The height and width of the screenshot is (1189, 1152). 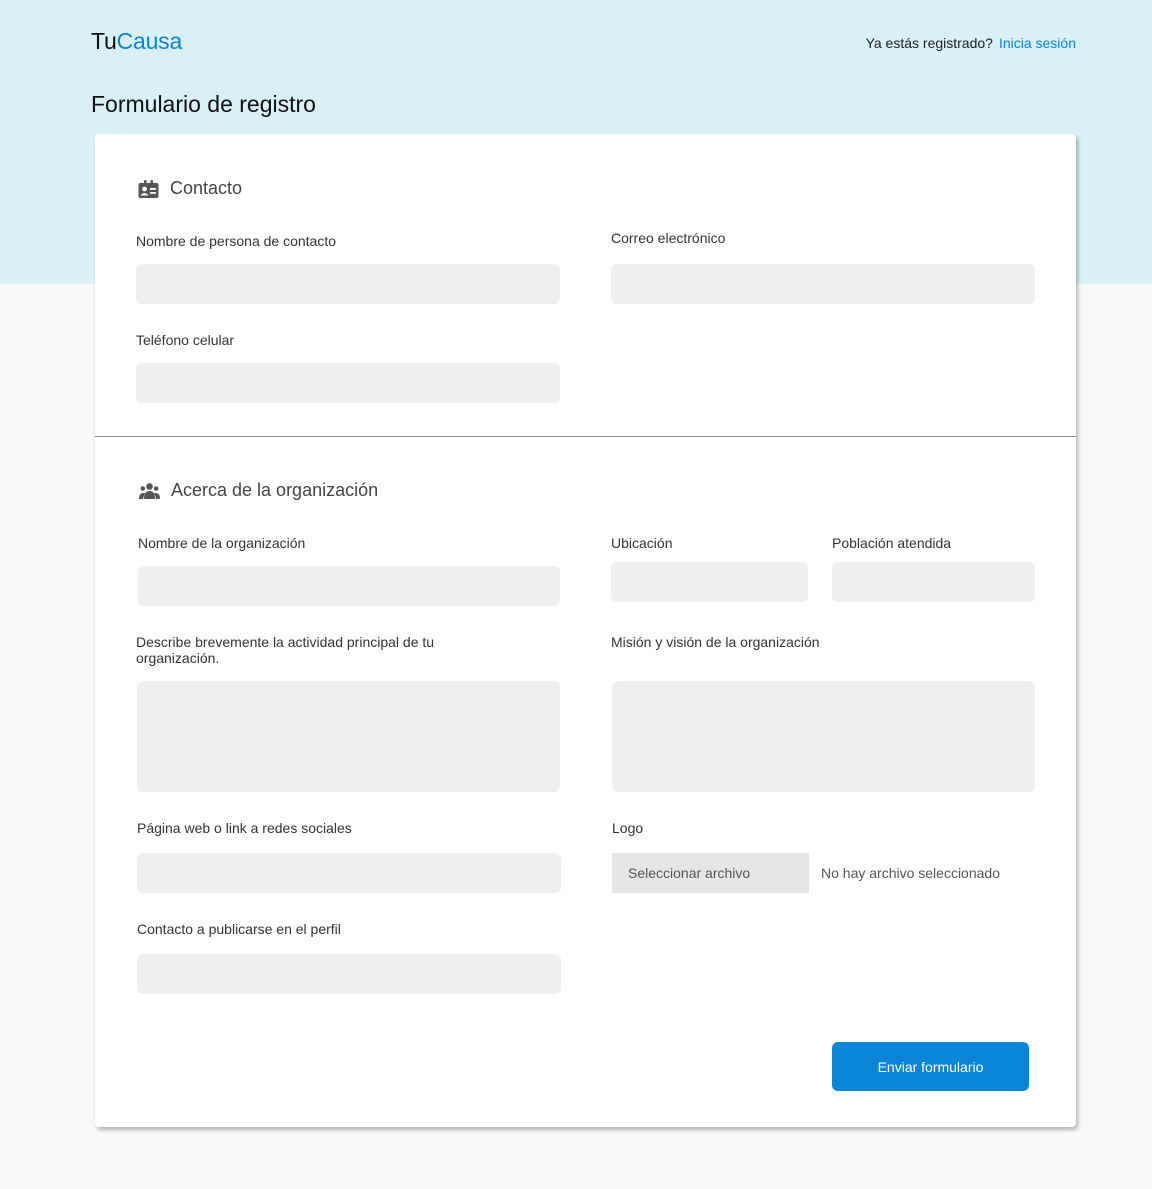 What do you see at coordinates (206, 188) in the screenshot?
I see `contact-section-label: Contacto` at bounding box center [206, 188].